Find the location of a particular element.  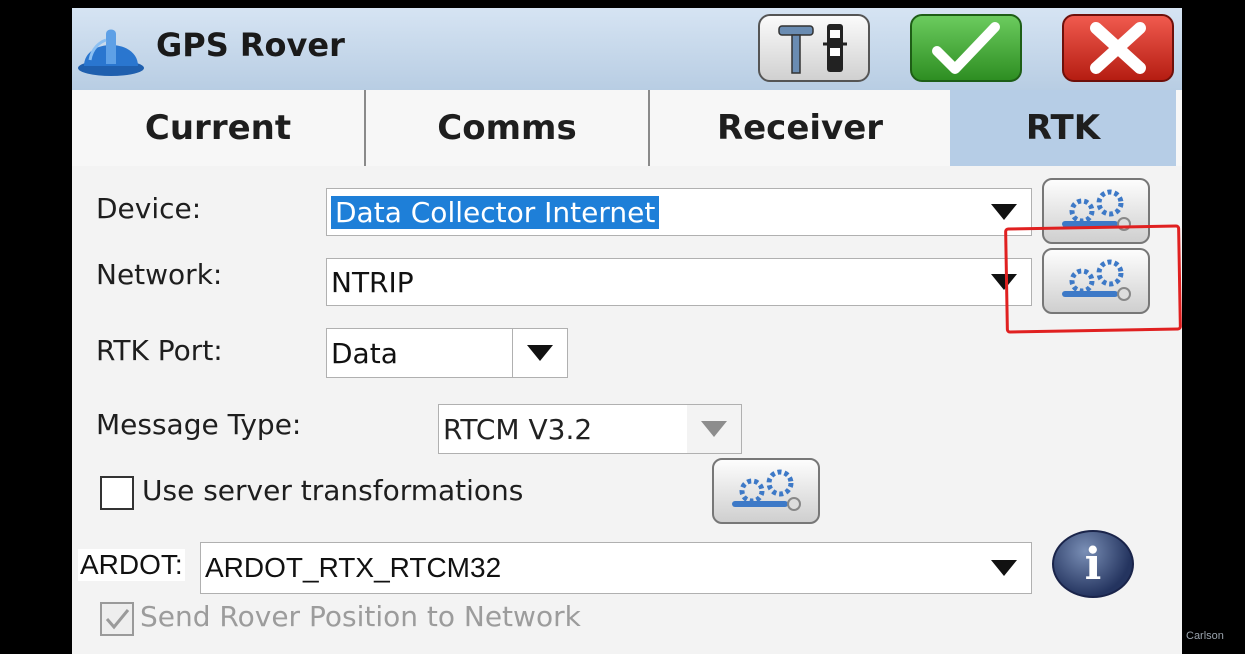

network-value: NTRIP is located at coordinates (372, 282).